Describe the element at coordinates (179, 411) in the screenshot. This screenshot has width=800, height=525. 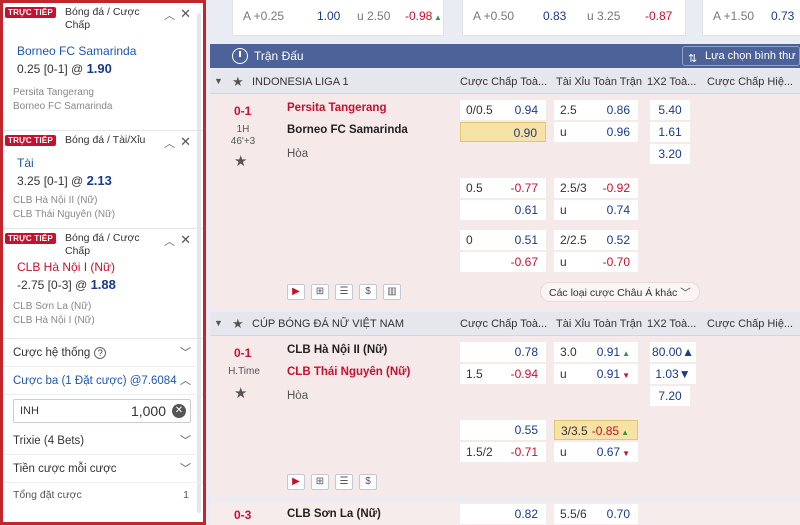
I see `clear-icon: ✕` at that location.